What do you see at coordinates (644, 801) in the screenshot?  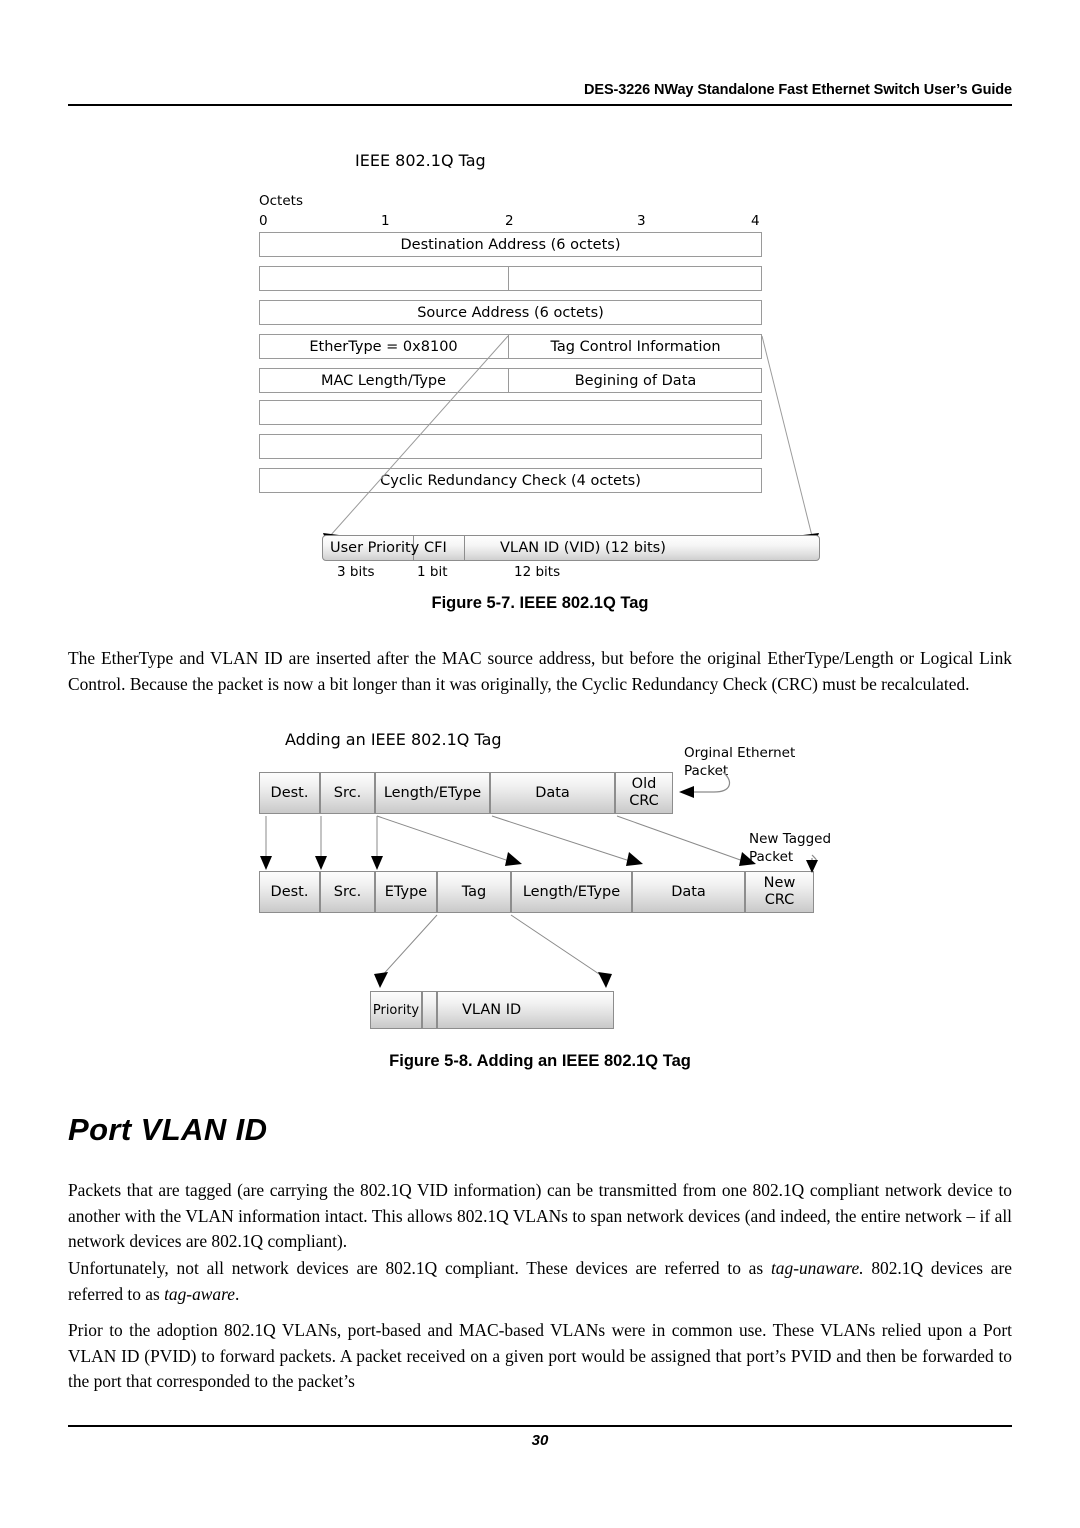 I see `original-cell-old-crc-line2: CRC` at bounding box center [644, 801].